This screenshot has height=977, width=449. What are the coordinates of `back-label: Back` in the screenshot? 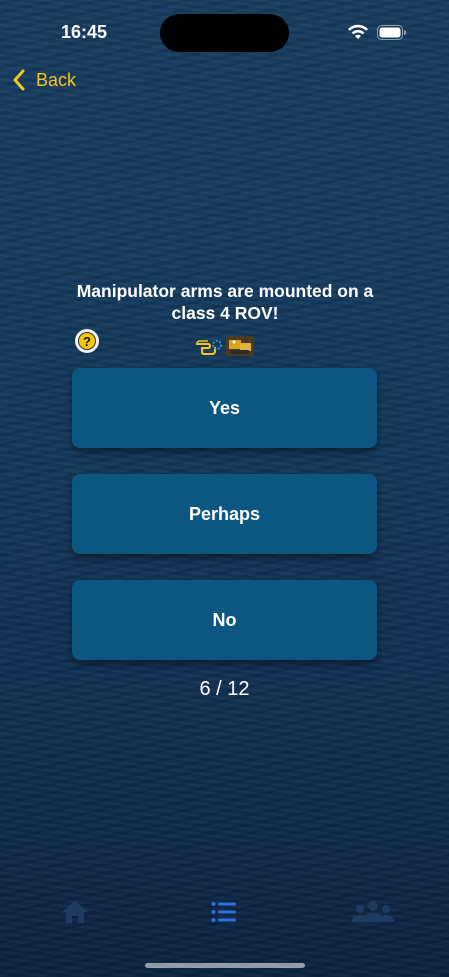 It's located at (56, 79).